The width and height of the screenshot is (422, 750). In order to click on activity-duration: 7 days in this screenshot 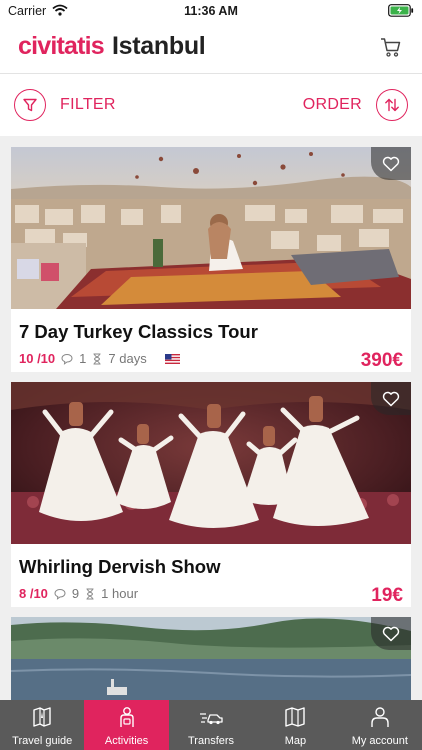, I will do `click(127, 358)`.